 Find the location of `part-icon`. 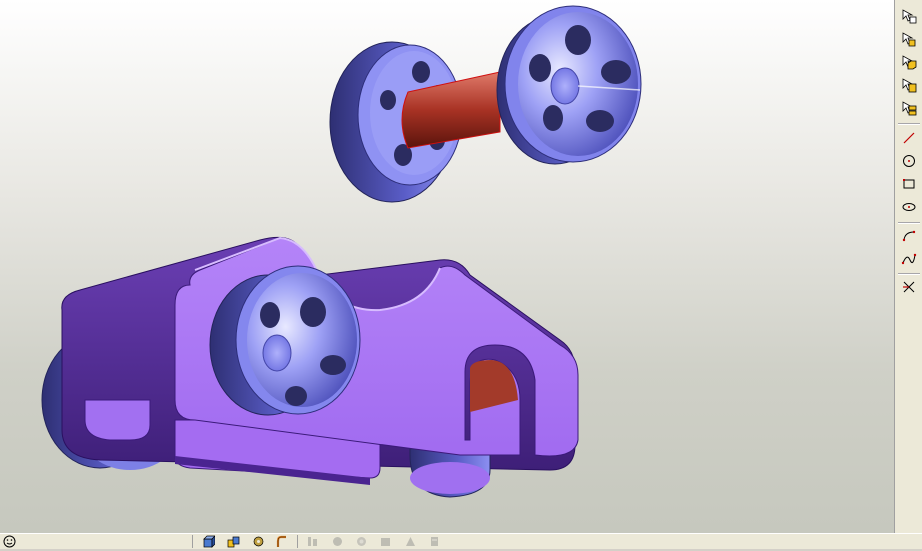

part-icon is located at coordinates (209, 541).